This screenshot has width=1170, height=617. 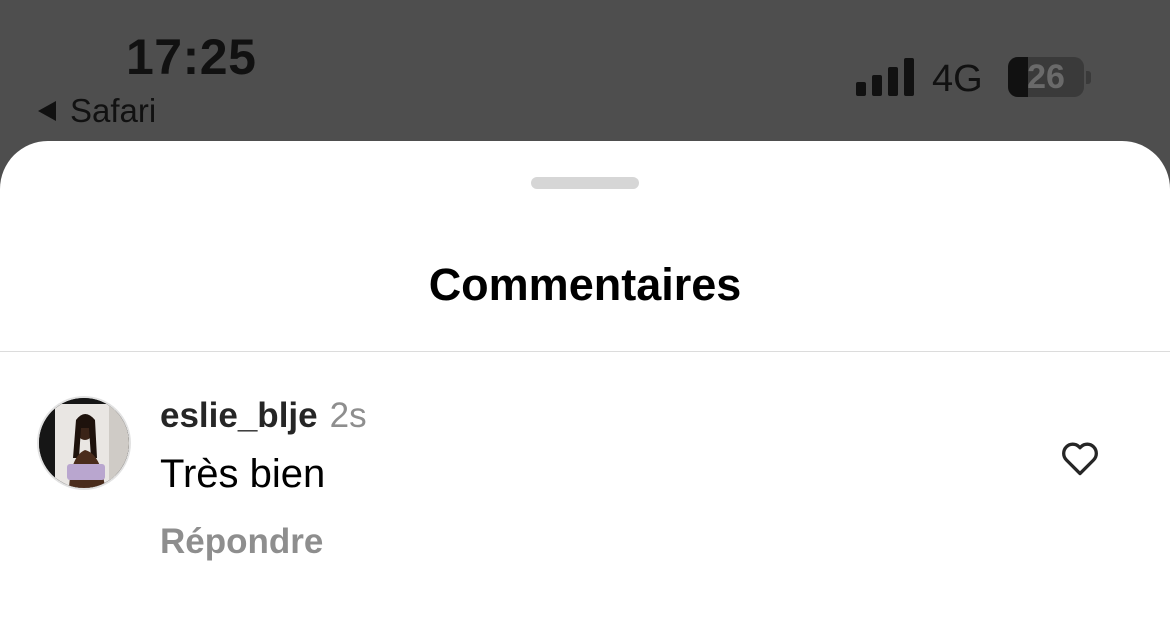 I want to click on battery-percent: 26, so click(x=1046, y=76).